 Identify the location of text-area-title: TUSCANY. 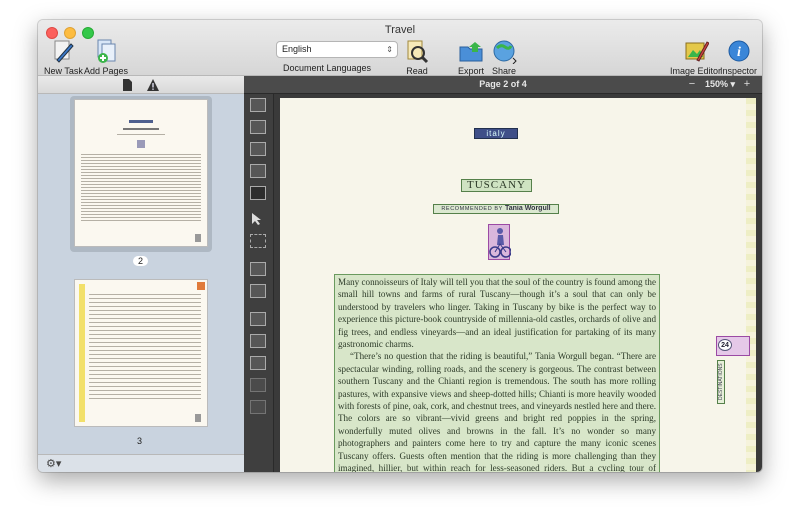
(496, 185).